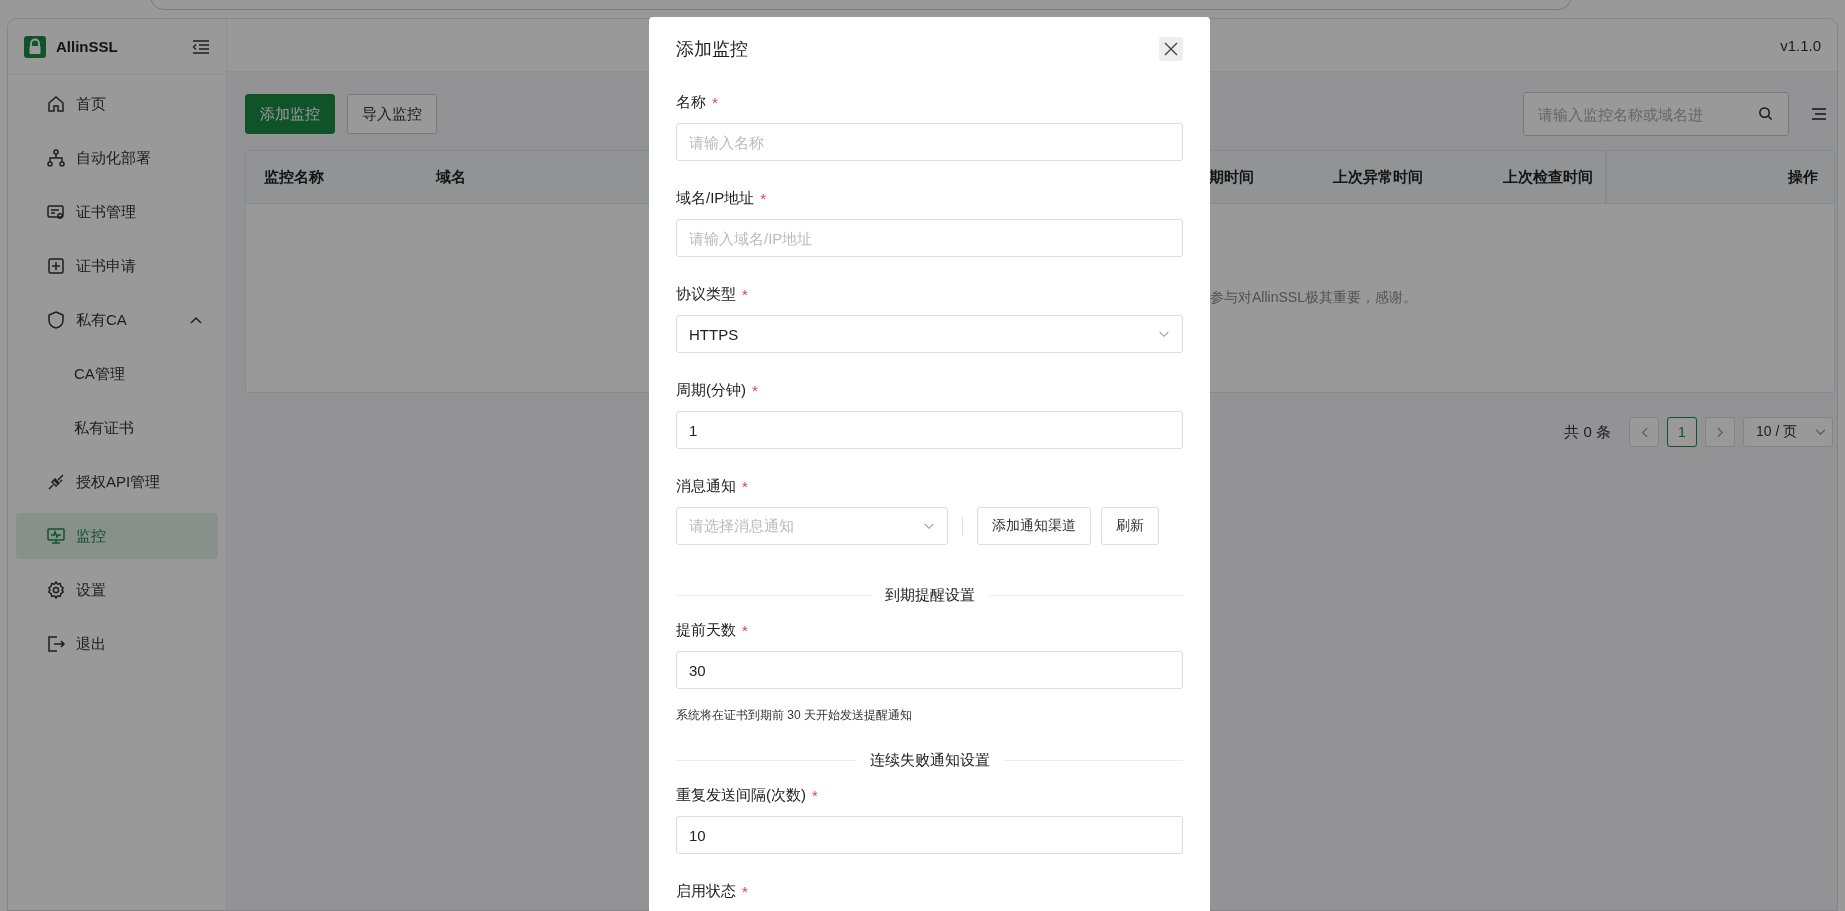 The image size is (1845, 911). What do you see at coordinates (1682, 432) in the screenshot?
I see `page-button: 1` at bounding box center [1682, 432].